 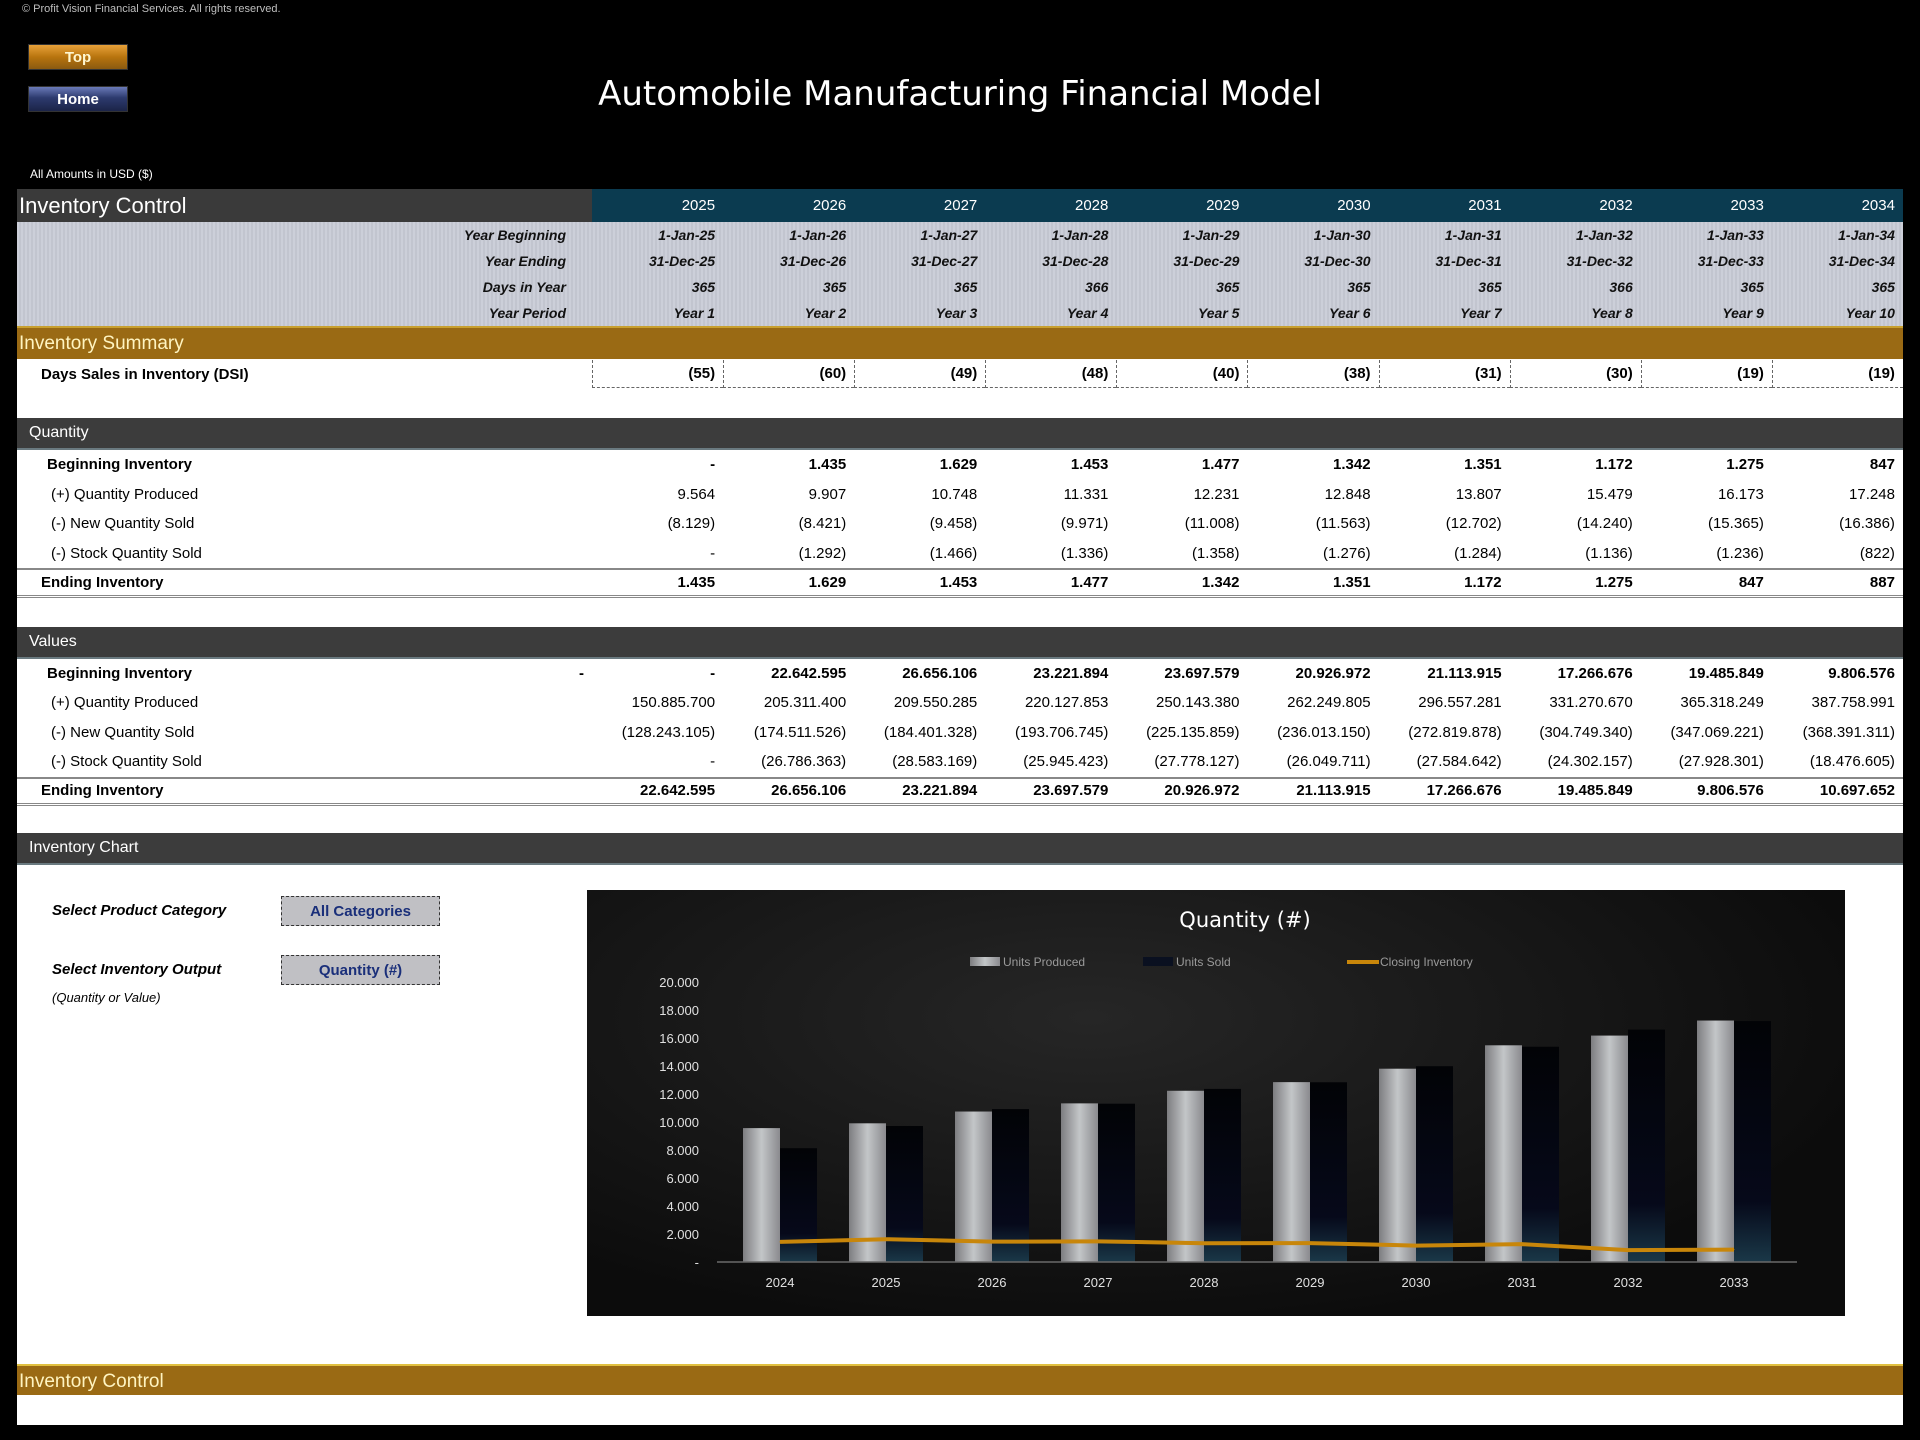 What do you see at coordinates (1181, 553) in the screenshot?
I see `value-cell: (1.358)` at bounding box center [1181, 553].